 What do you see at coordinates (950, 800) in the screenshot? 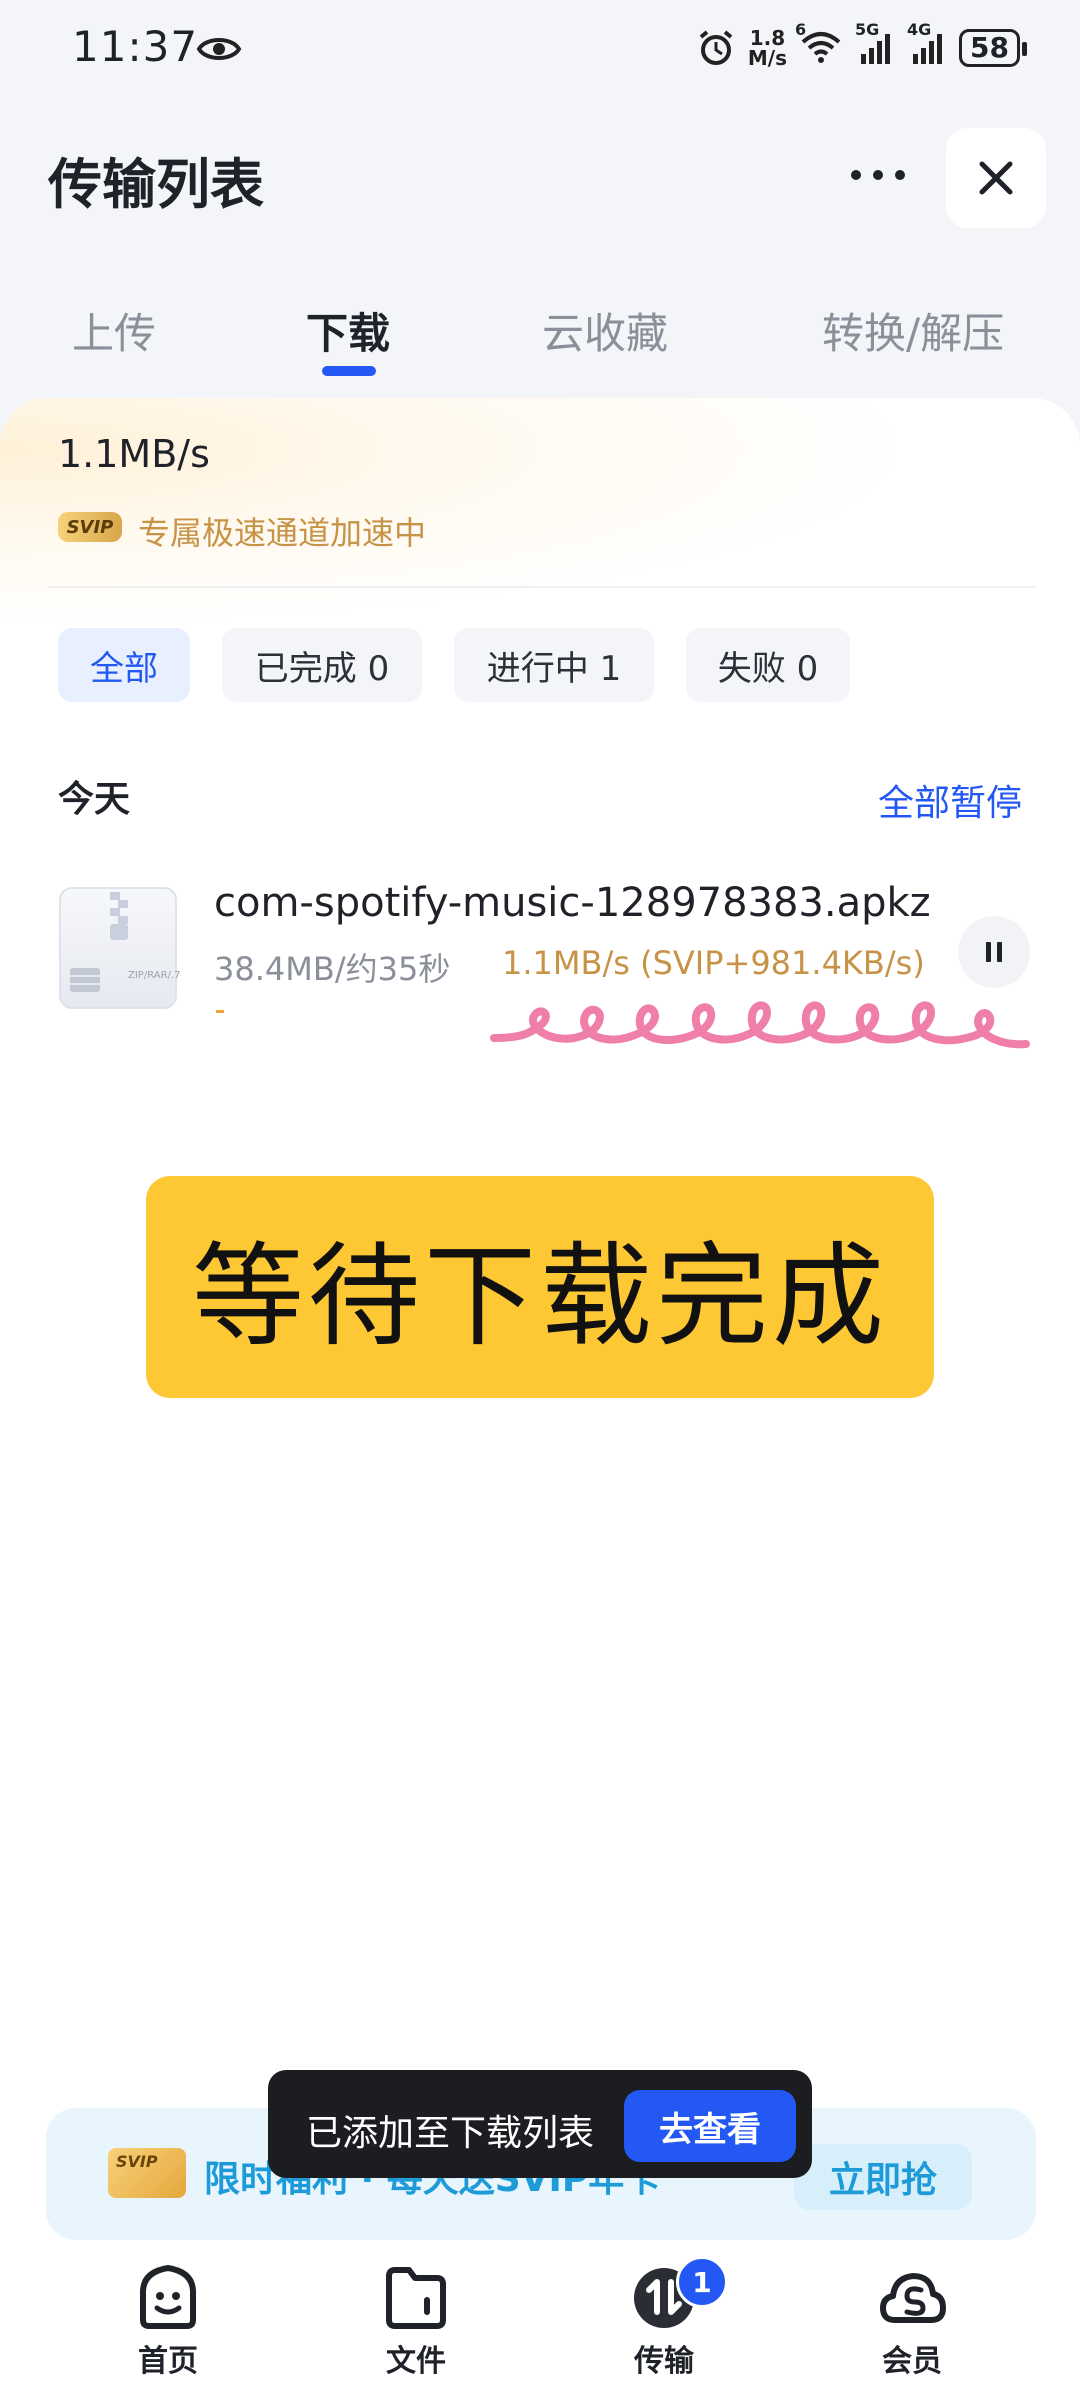
I see `pause-all-button: 全部暂停` at bounding box center [950, 800].